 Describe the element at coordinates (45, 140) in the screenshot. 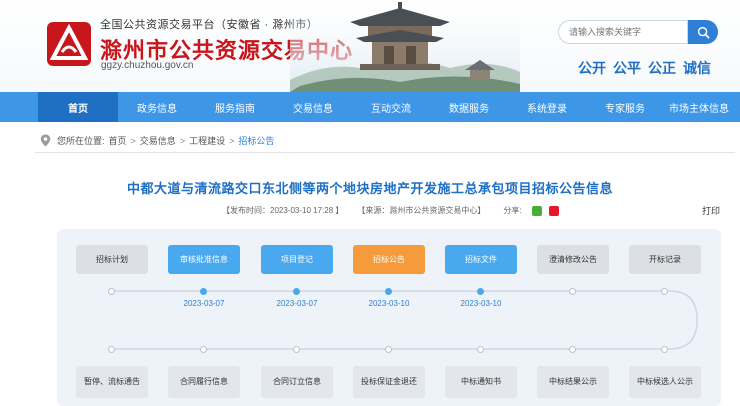

I see `location-pin-icon` at that location.